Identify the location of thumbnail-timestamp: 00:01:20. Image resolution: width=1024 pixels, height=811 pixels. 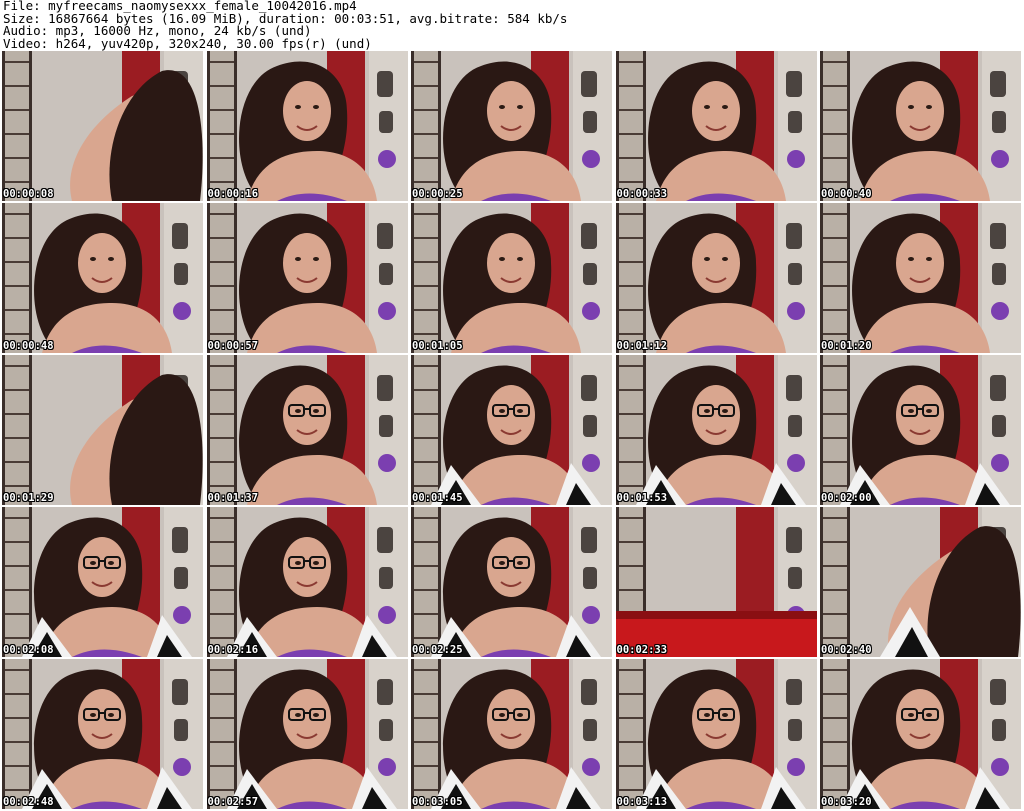
(846, 346).